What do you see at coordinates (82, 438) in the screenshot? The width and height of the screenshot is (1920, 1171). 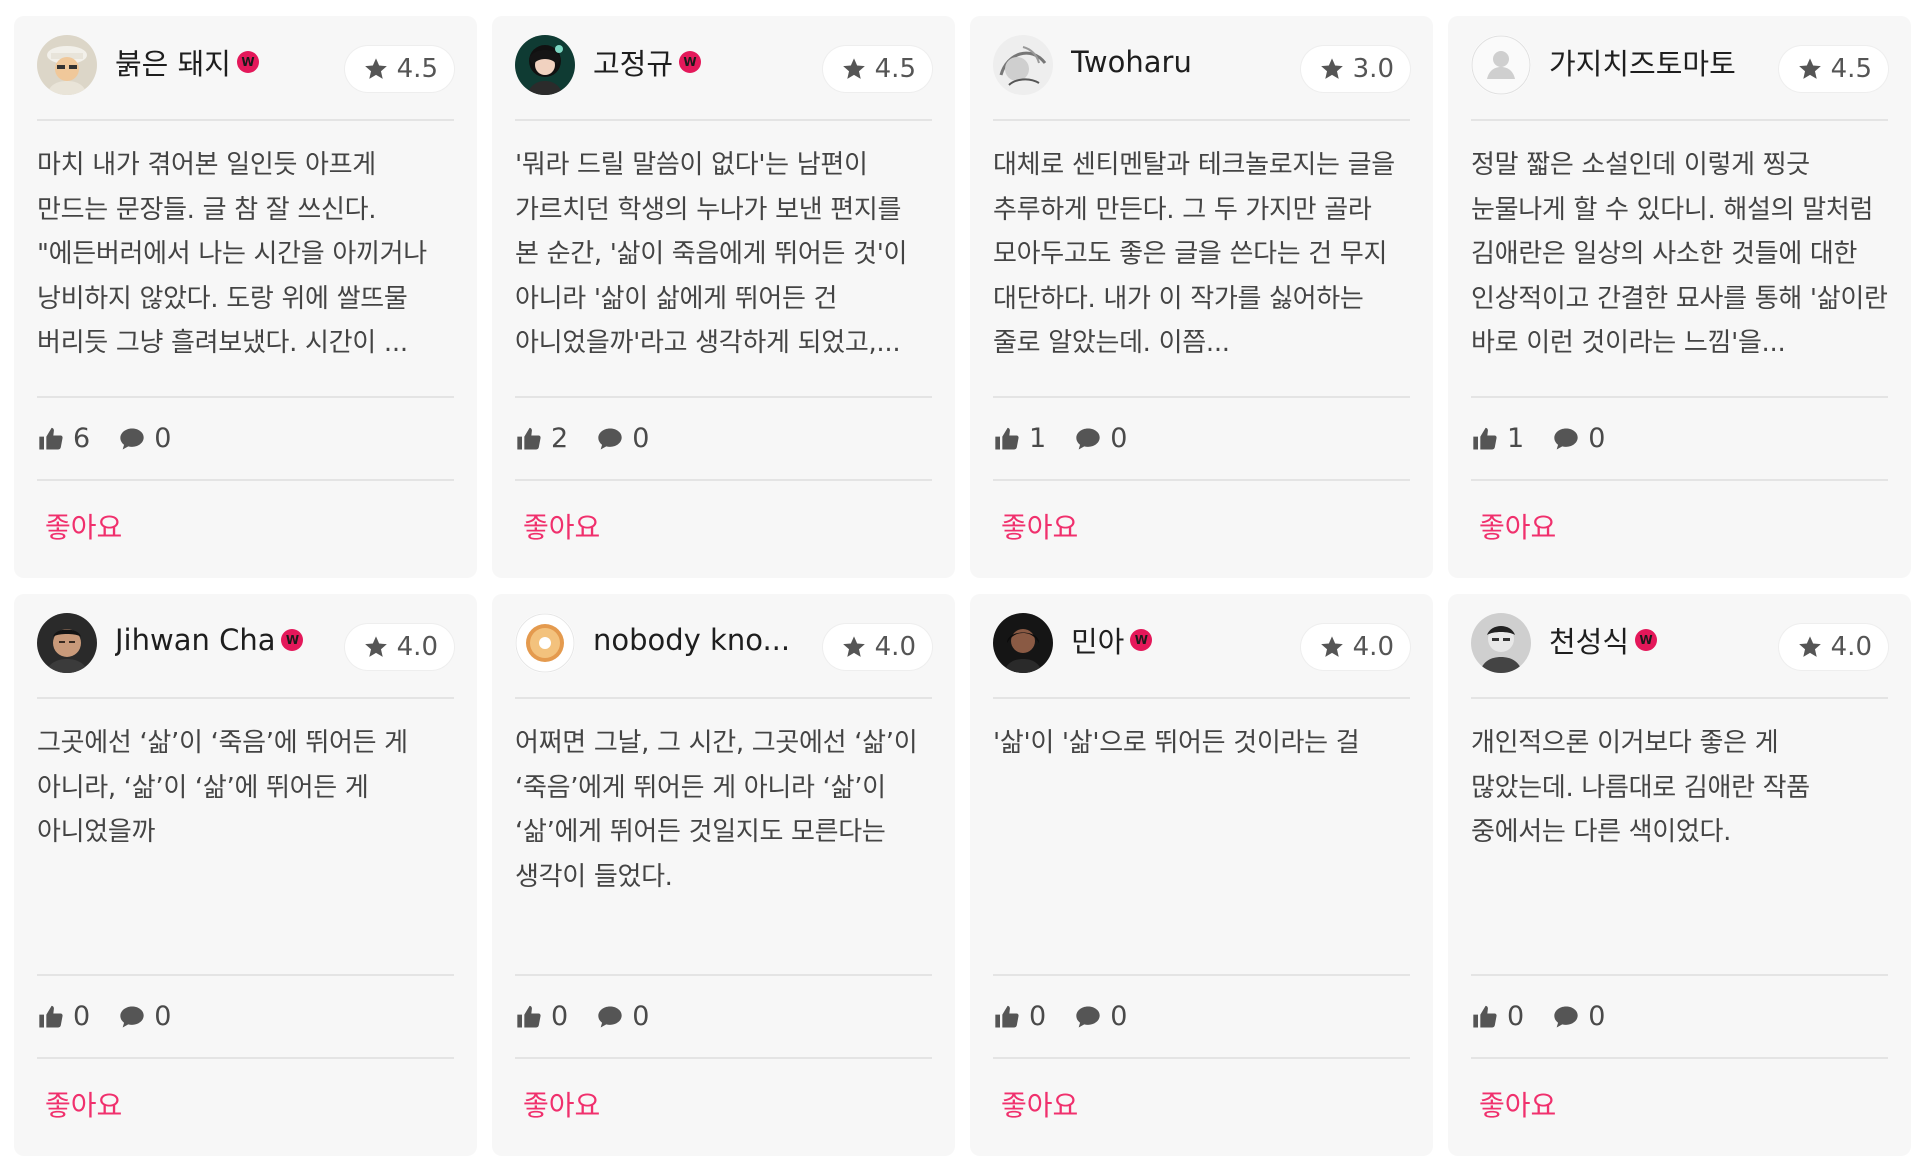 I see `like-count-value: 6` at bounding box center [82, 438].